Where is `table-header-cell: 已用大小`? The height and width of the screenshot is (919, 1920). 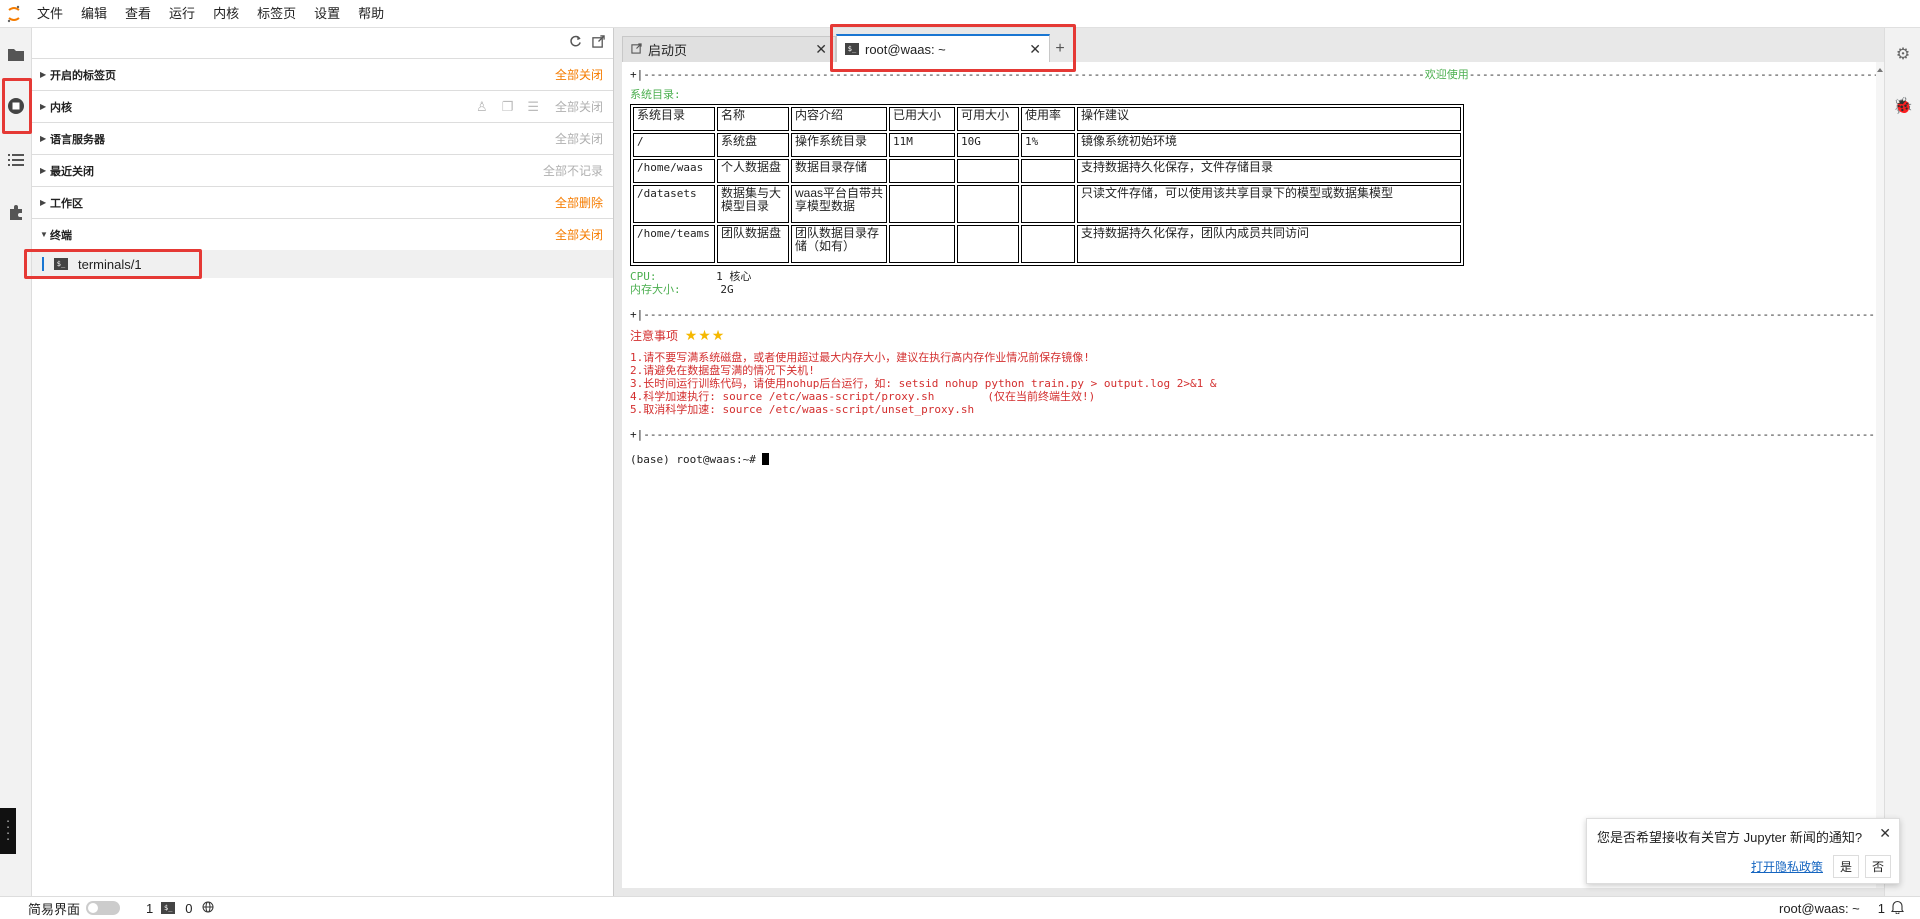 table-header-cell: 已用大小 is located at coordinates (922, 119).